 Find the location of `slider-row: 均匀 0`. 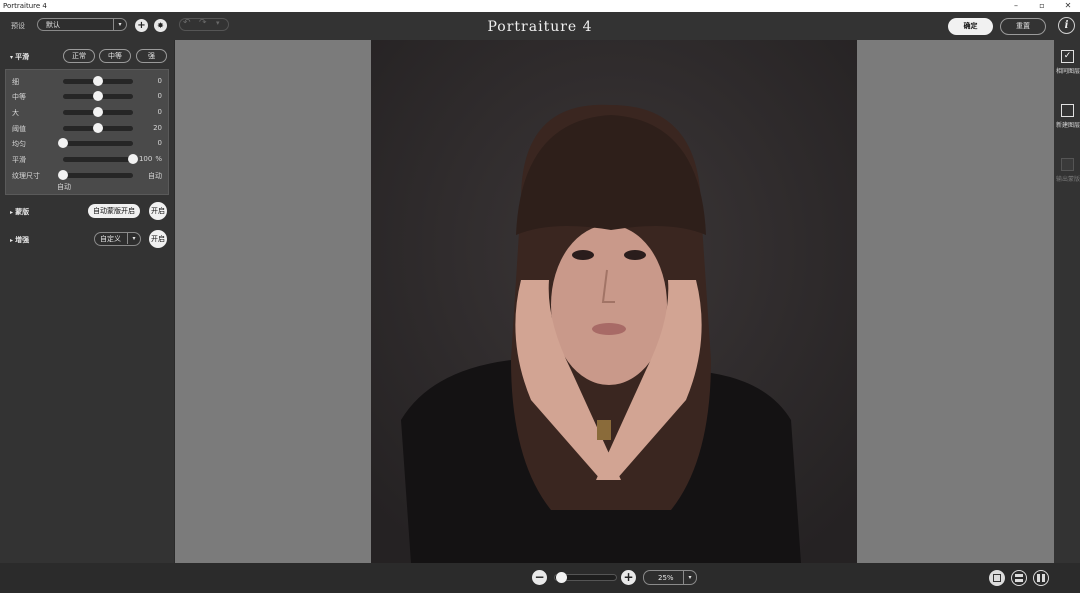

slider-row: 均匀 0 is located at coordinates (87, 143).